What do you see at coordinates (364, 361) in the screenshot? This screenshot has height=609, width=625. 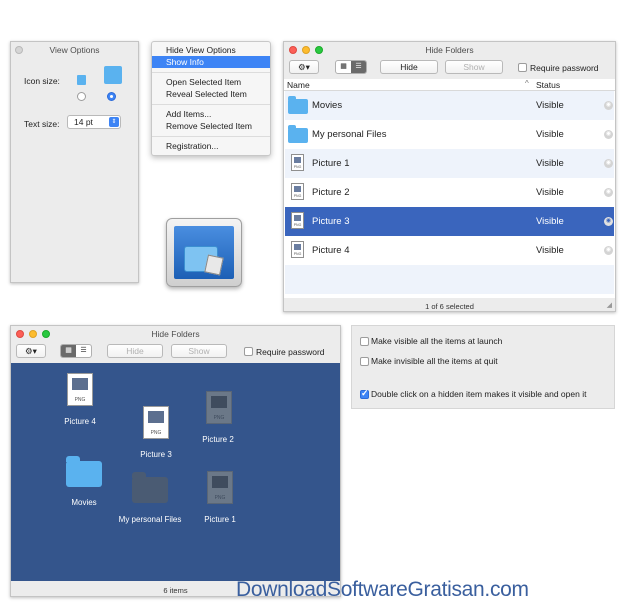 I see `make-invisible-at-quit-checkbox` at bounding box center [364, 361].